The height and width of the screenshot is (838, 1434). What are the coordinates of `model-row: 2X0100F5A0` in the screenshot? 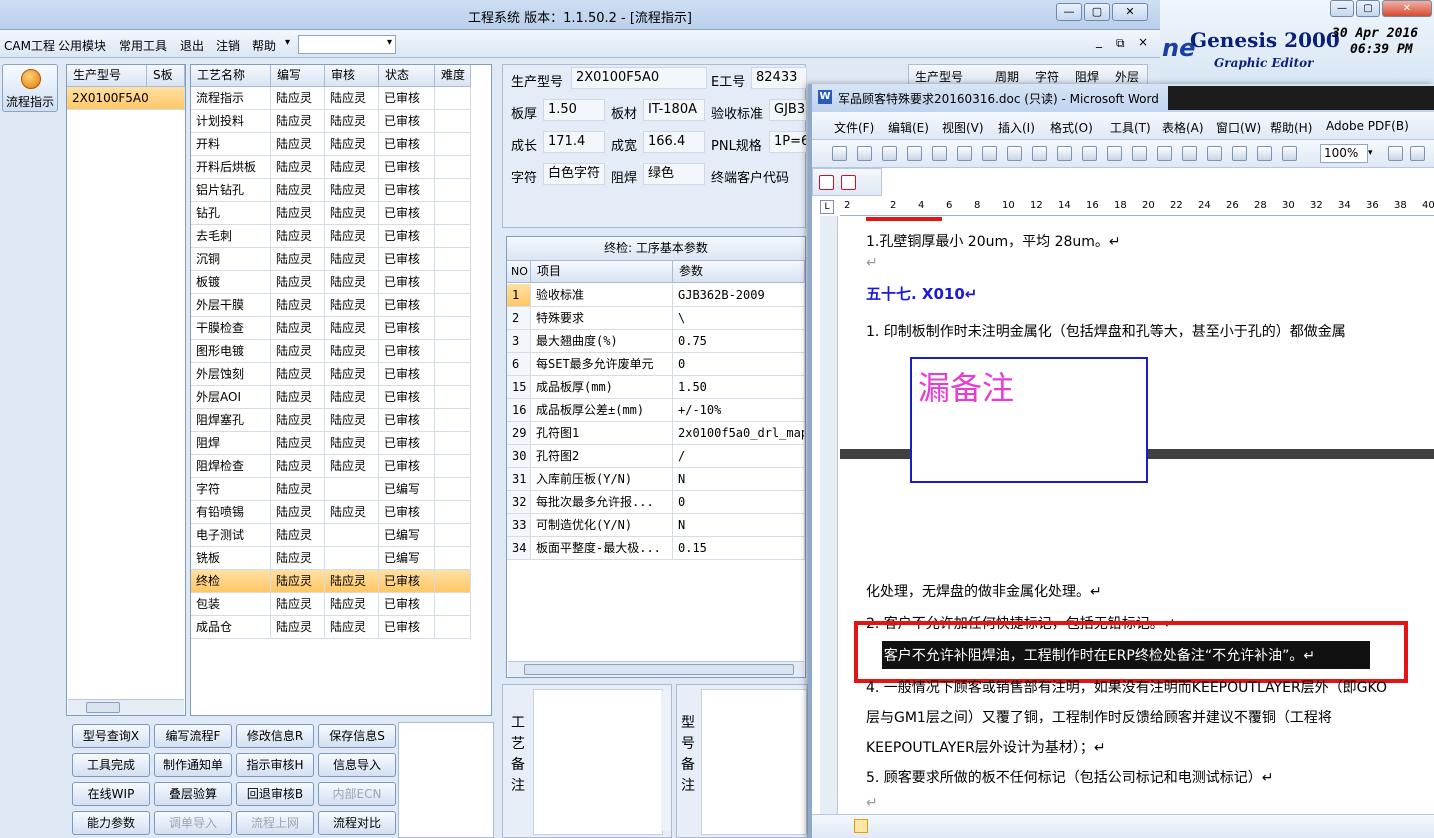 It's located at (126, 98).